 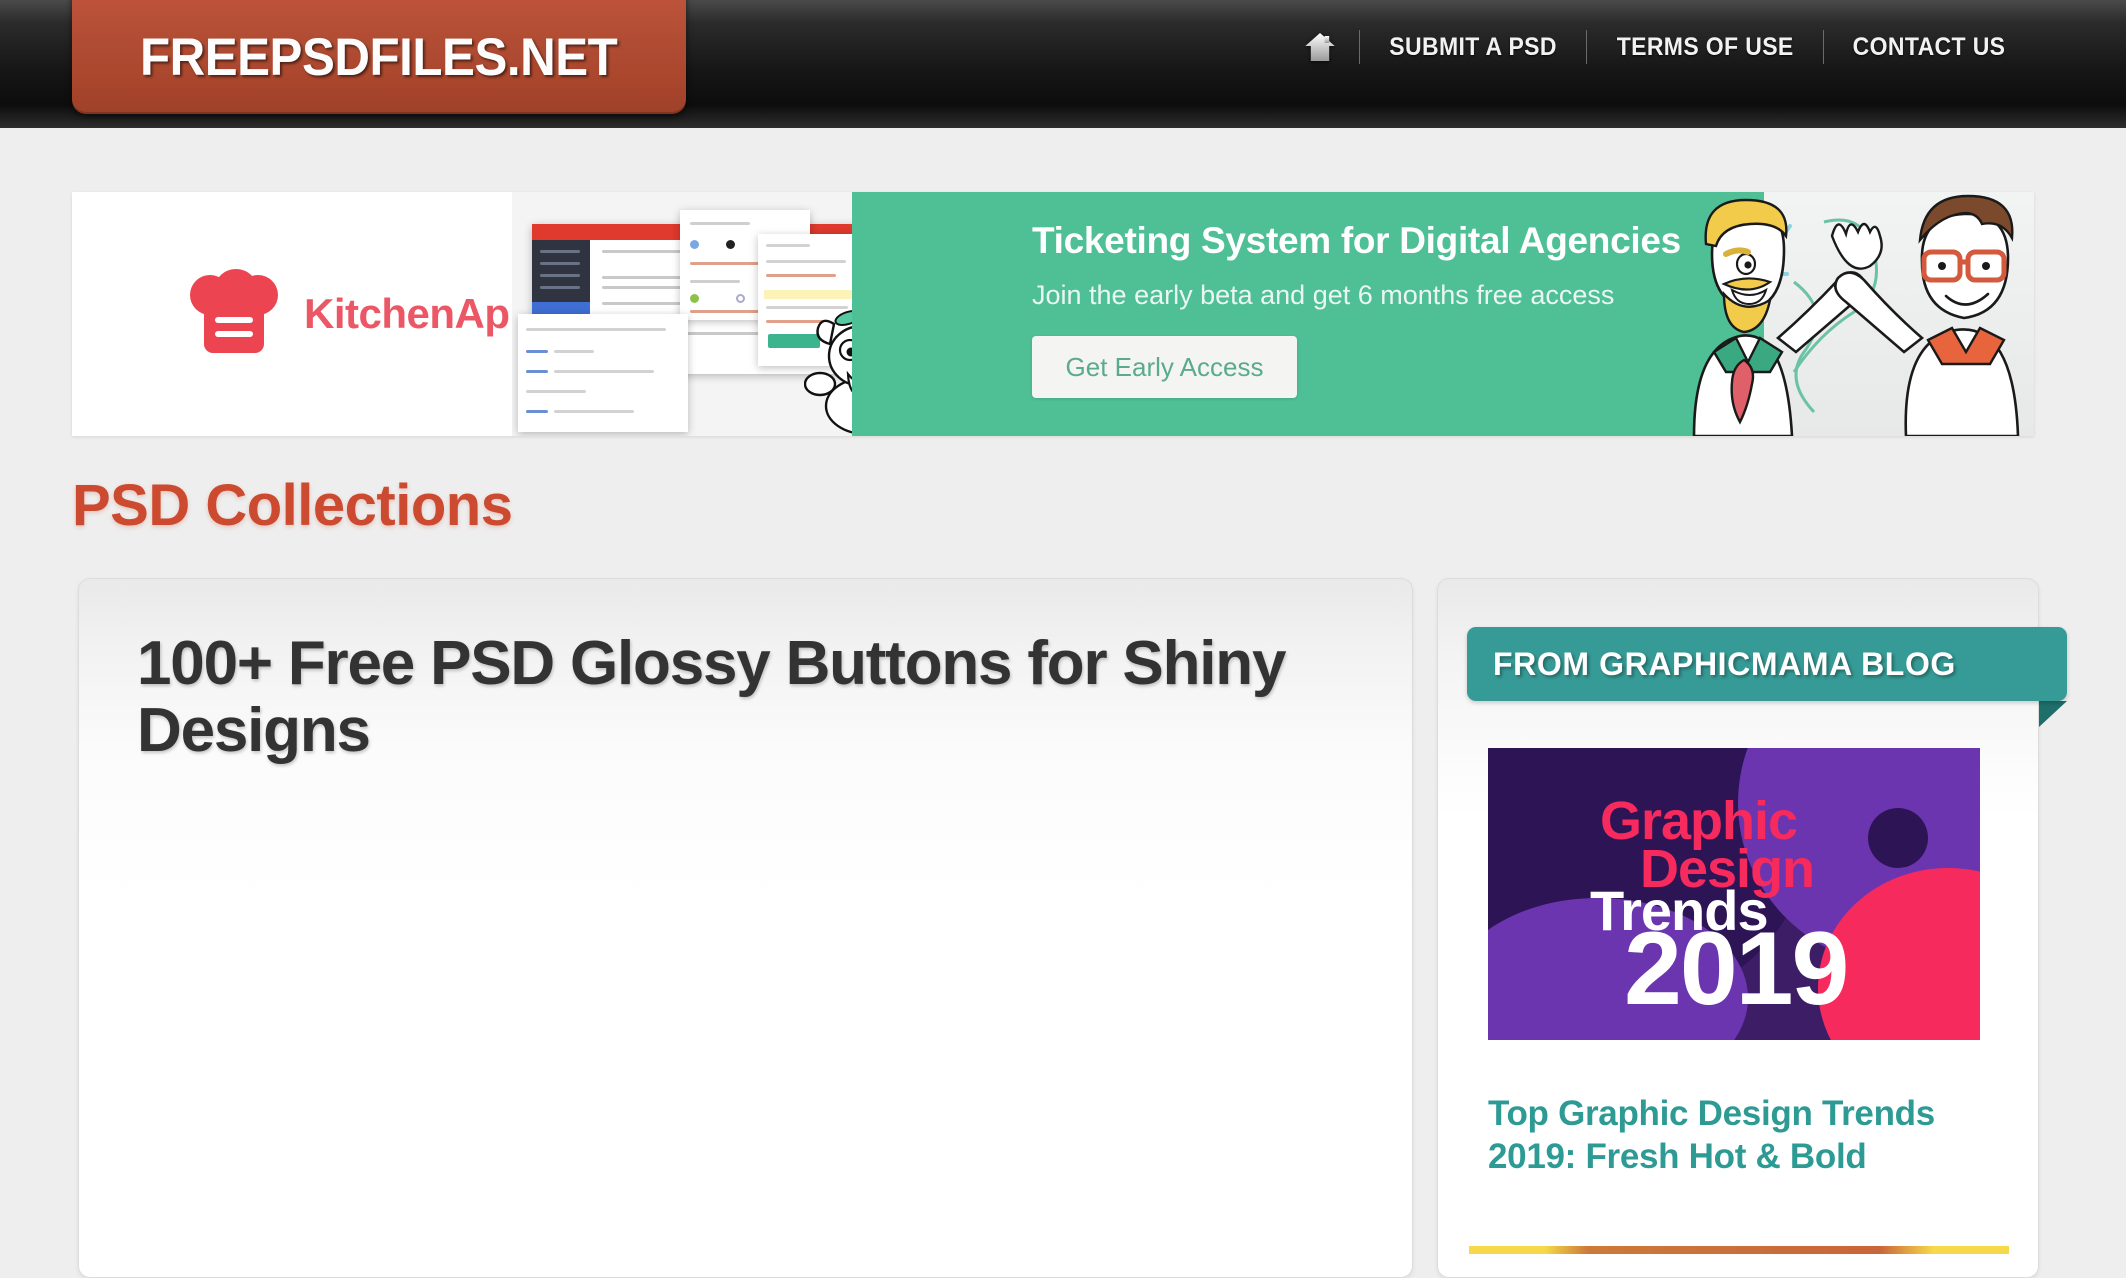 I want to click on nav-item-submit-a-psd: SUBMIT A PSD, so click(x=1473, y=47).